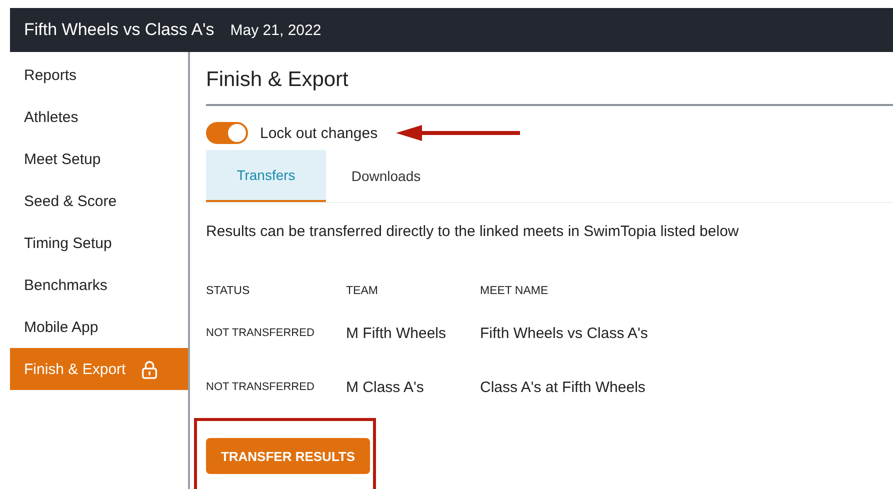 Image resolution: width=893 pixels, height=489 pixels. What do you see at coordinates (99, 201) in the screenshot?
I see `sidebar-item: Seed & Score` at bounding box center [99, 201].